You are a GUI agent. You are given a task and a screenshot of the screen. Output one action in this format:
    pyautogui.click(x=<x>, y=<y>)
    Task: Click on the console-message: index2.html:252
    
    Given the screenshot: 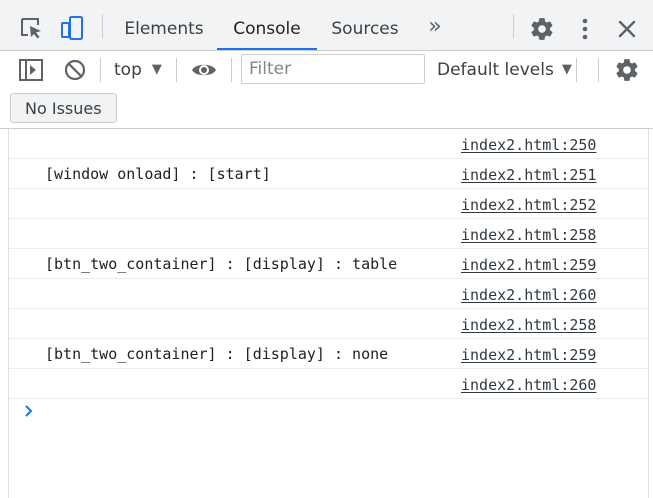 What is the action you would take?
    pyautogui.click(x=328, y=204)
    